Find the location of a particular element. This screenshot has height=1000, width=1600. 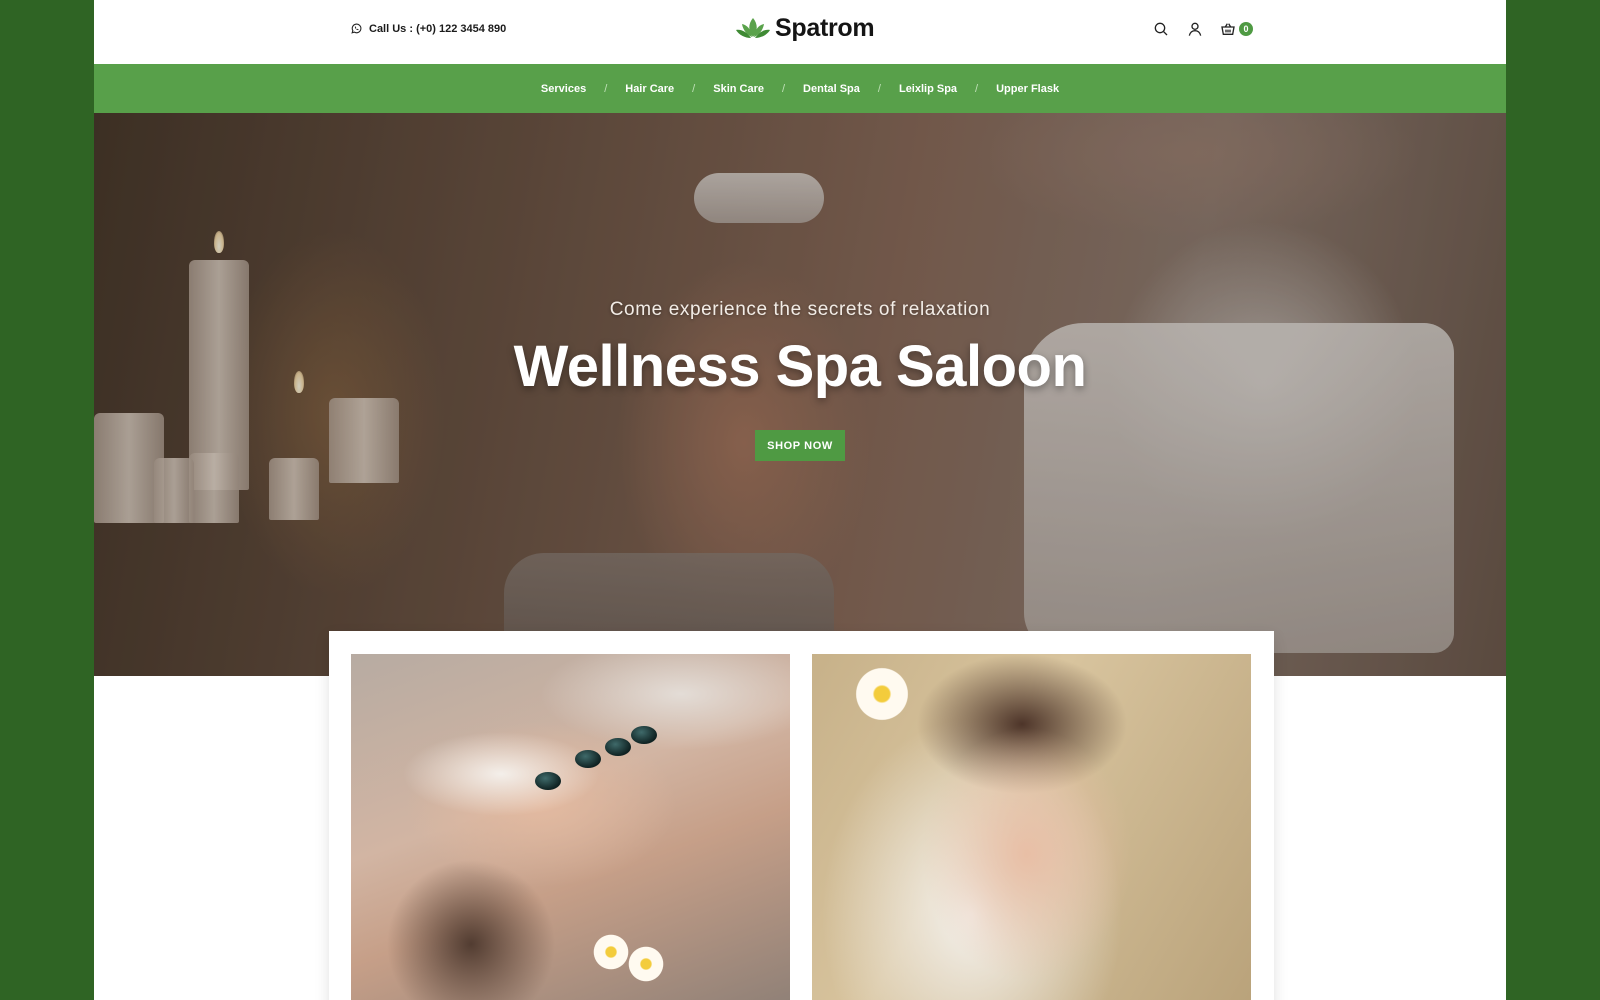

hero-title: Wellness Spa Saloon is located at coordinates (800, 366).